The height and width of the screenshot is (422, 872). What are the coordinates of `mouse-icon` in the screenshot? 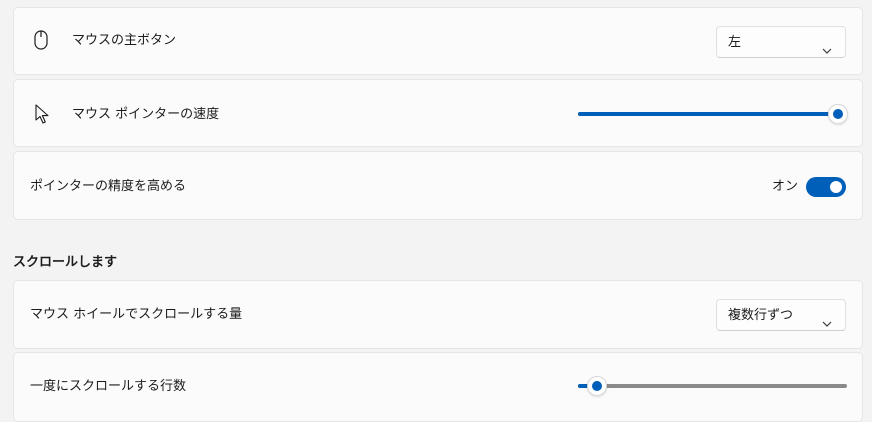 It's located at (41, 42).